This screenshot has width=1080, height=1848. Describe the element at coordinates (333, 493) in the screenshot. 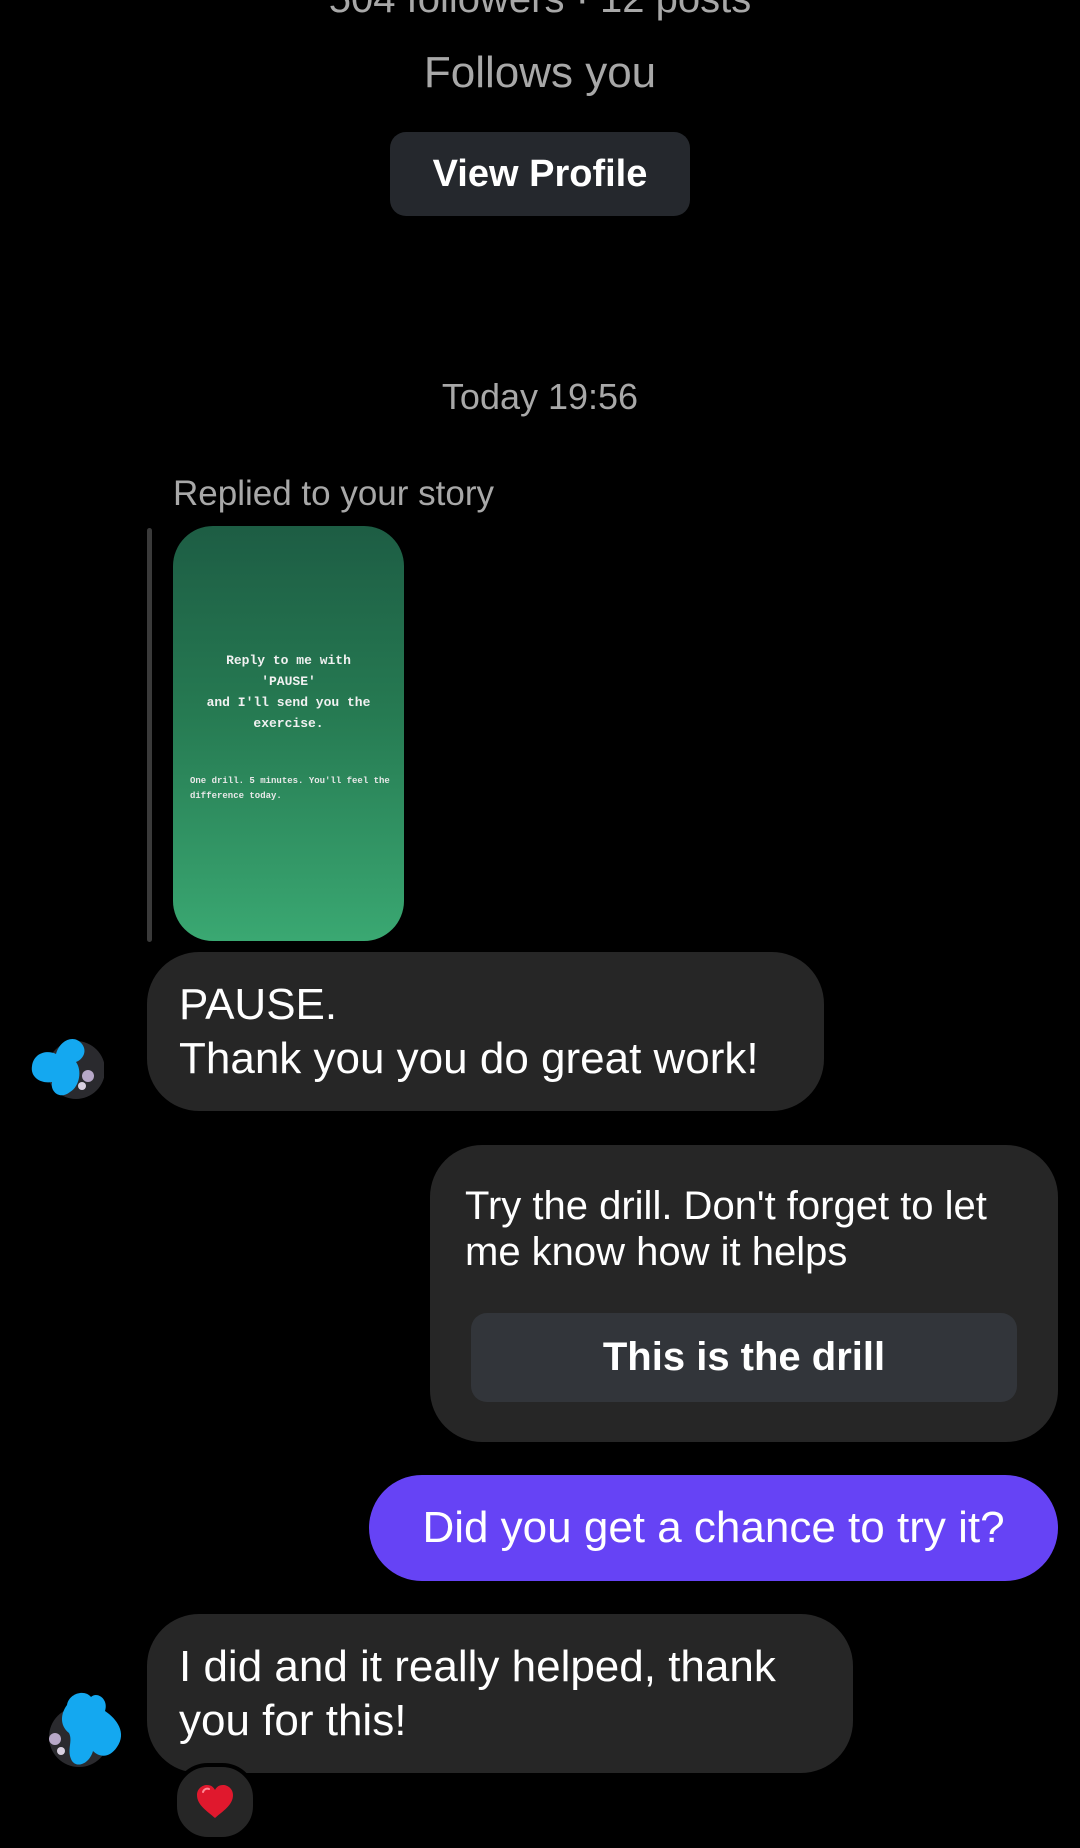

I see `story-reply-label: Replied to your story` at that location.